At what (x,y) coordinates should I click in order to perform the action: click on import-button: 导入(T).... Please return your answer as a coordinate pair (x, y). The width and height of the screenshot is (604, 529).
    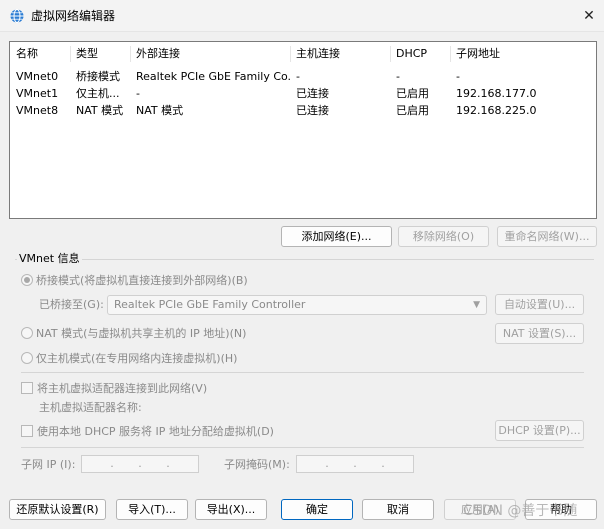
    Looking at the image, I should click on (152, 509).